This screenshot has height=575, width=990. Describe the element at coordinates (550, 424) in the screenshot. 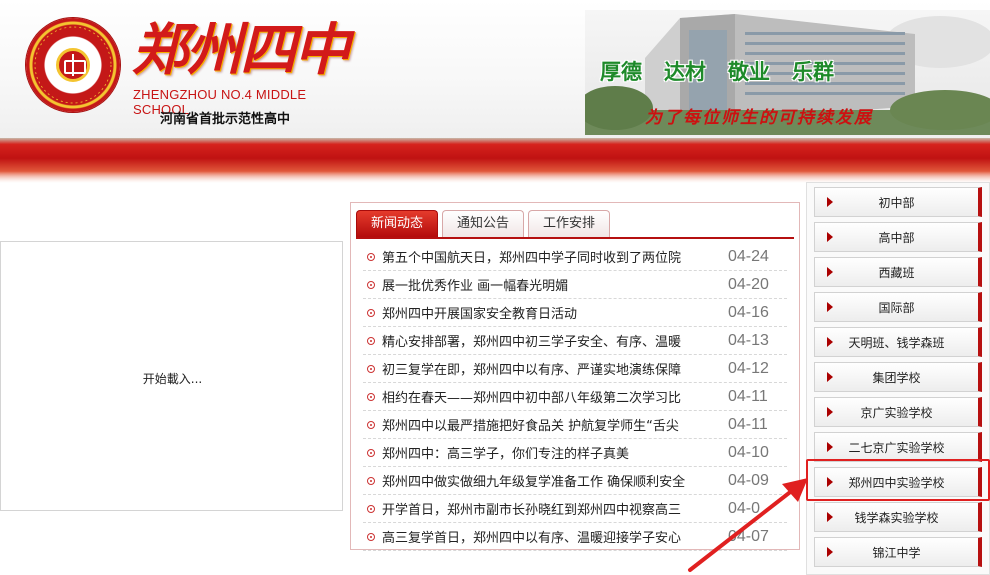

I see `news-title: 郑州四中以最严措施把好食品关 护航复学师生“舌尖` at that location.